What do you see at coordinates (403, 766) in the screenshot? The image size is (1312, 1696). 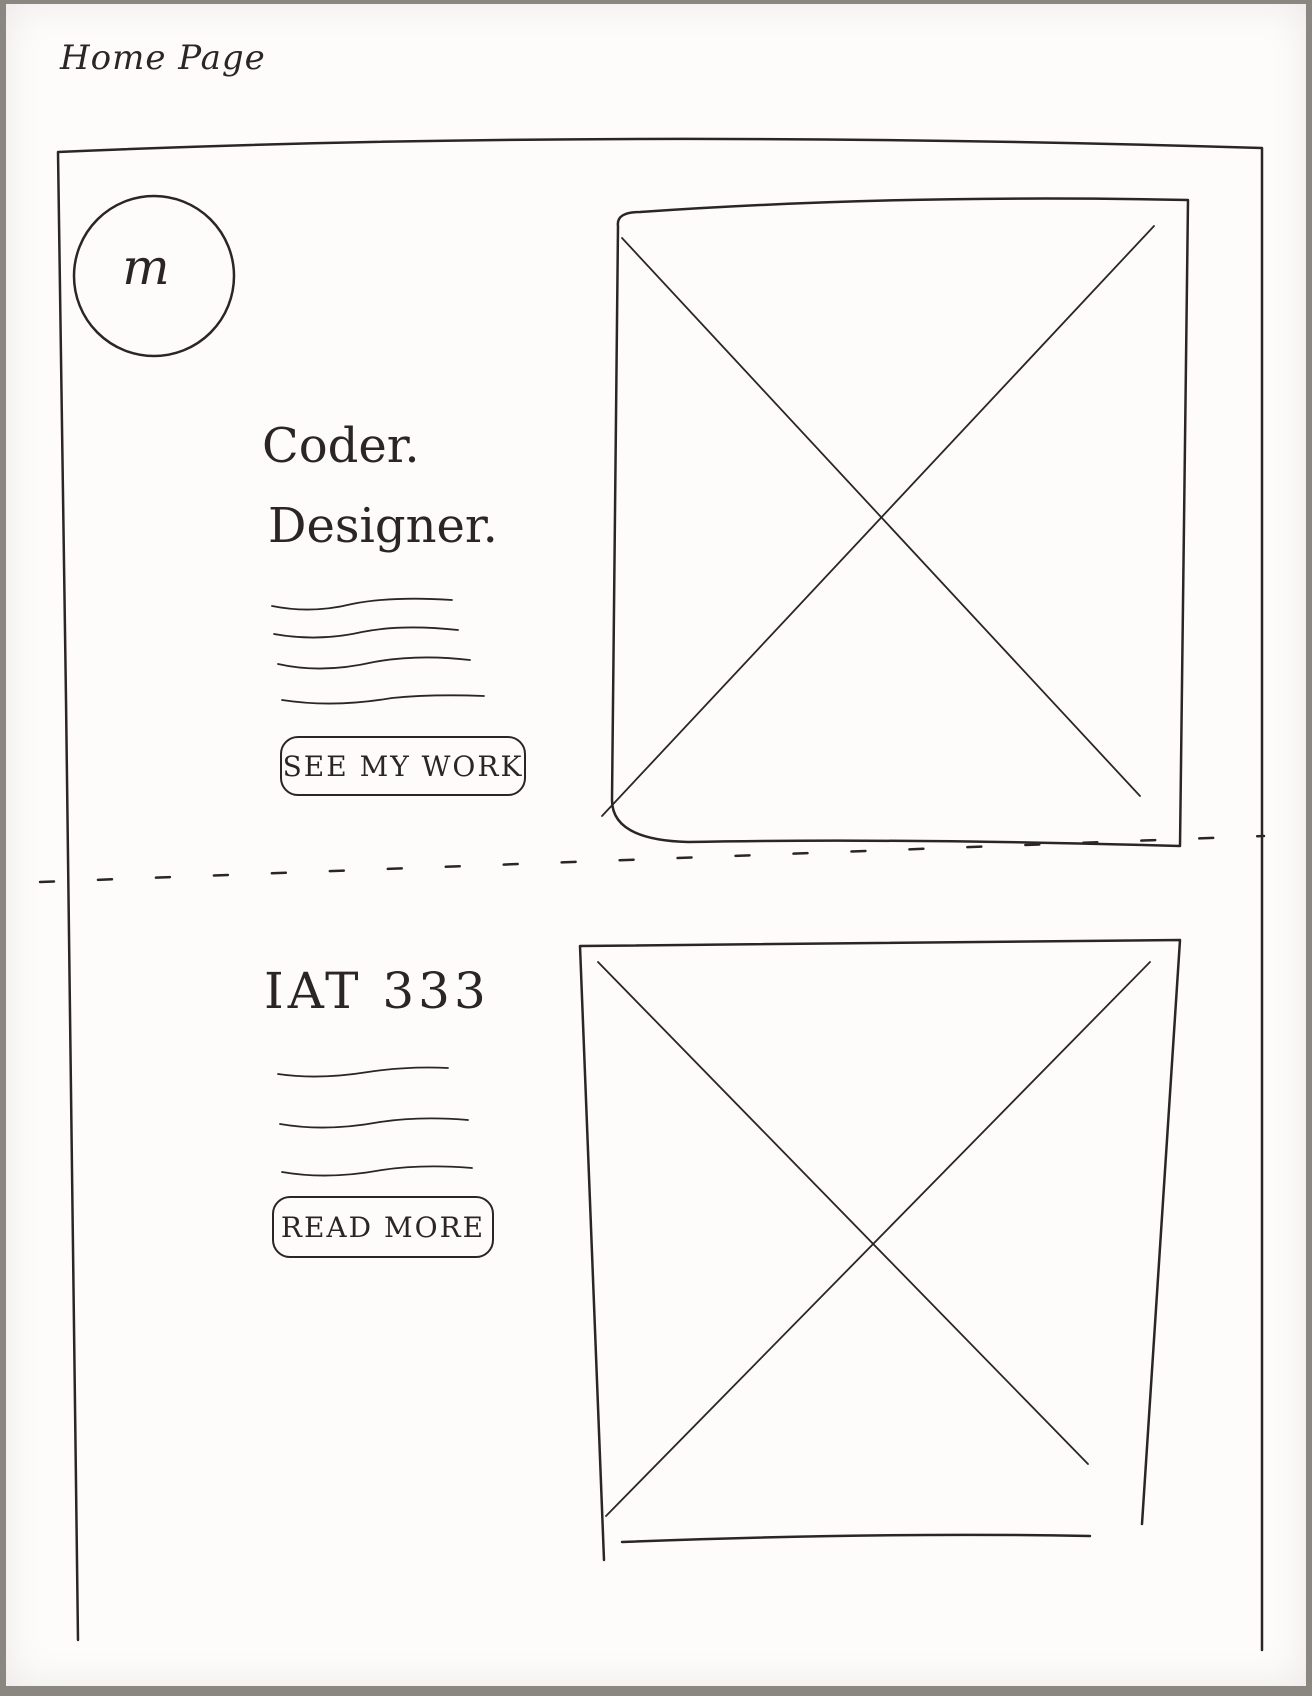 I see `see-my-work-button: SEE MY WORK` at bounding box center [403, 766].